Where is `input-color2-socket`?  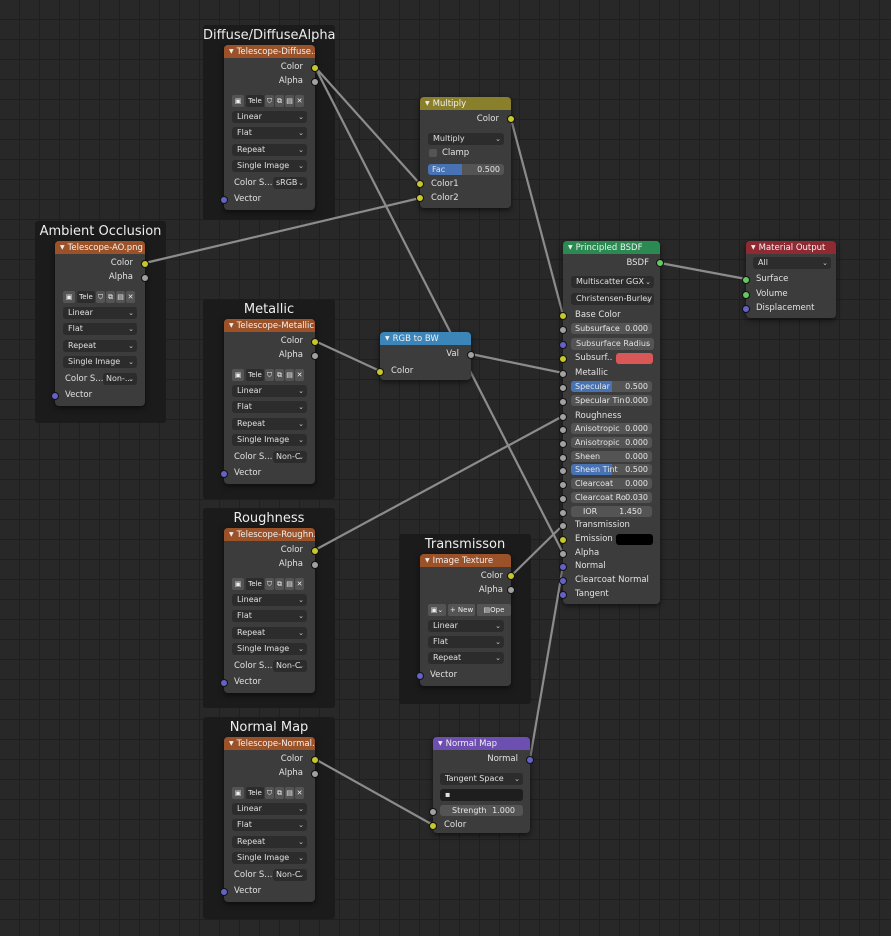
input-color2-socket is located at coordinates (420, 198).